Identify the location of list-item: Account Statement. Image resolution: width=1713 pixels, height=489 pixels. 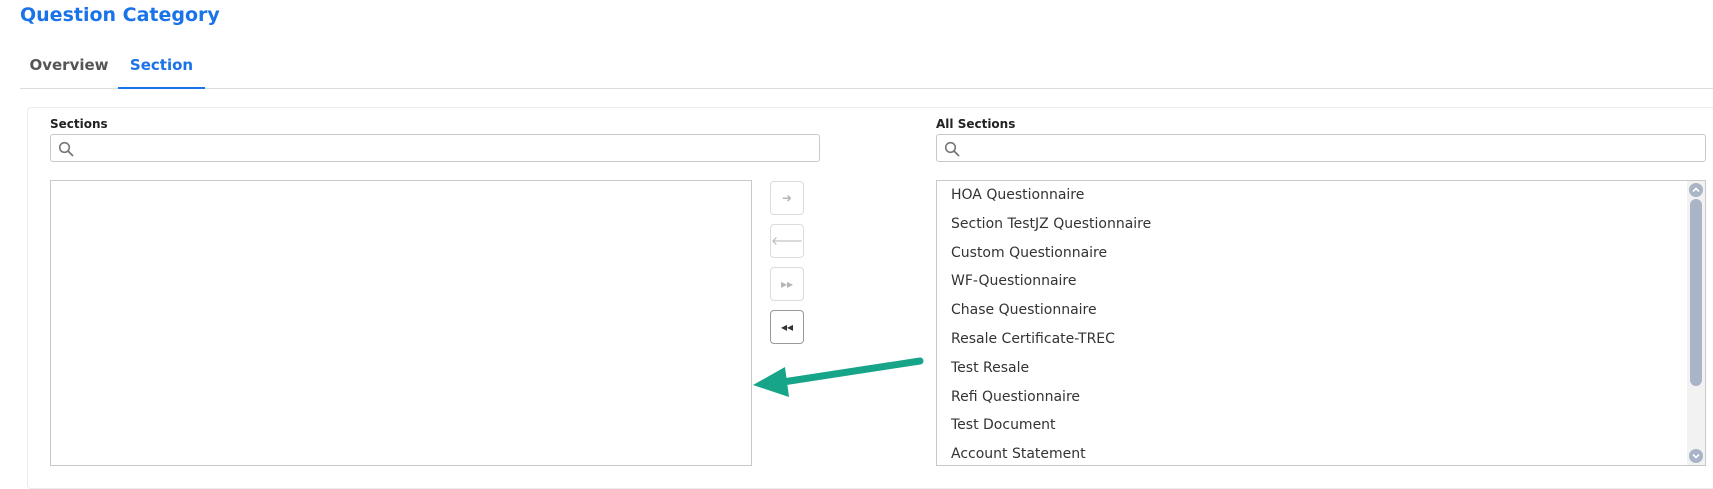
(1312, 452).